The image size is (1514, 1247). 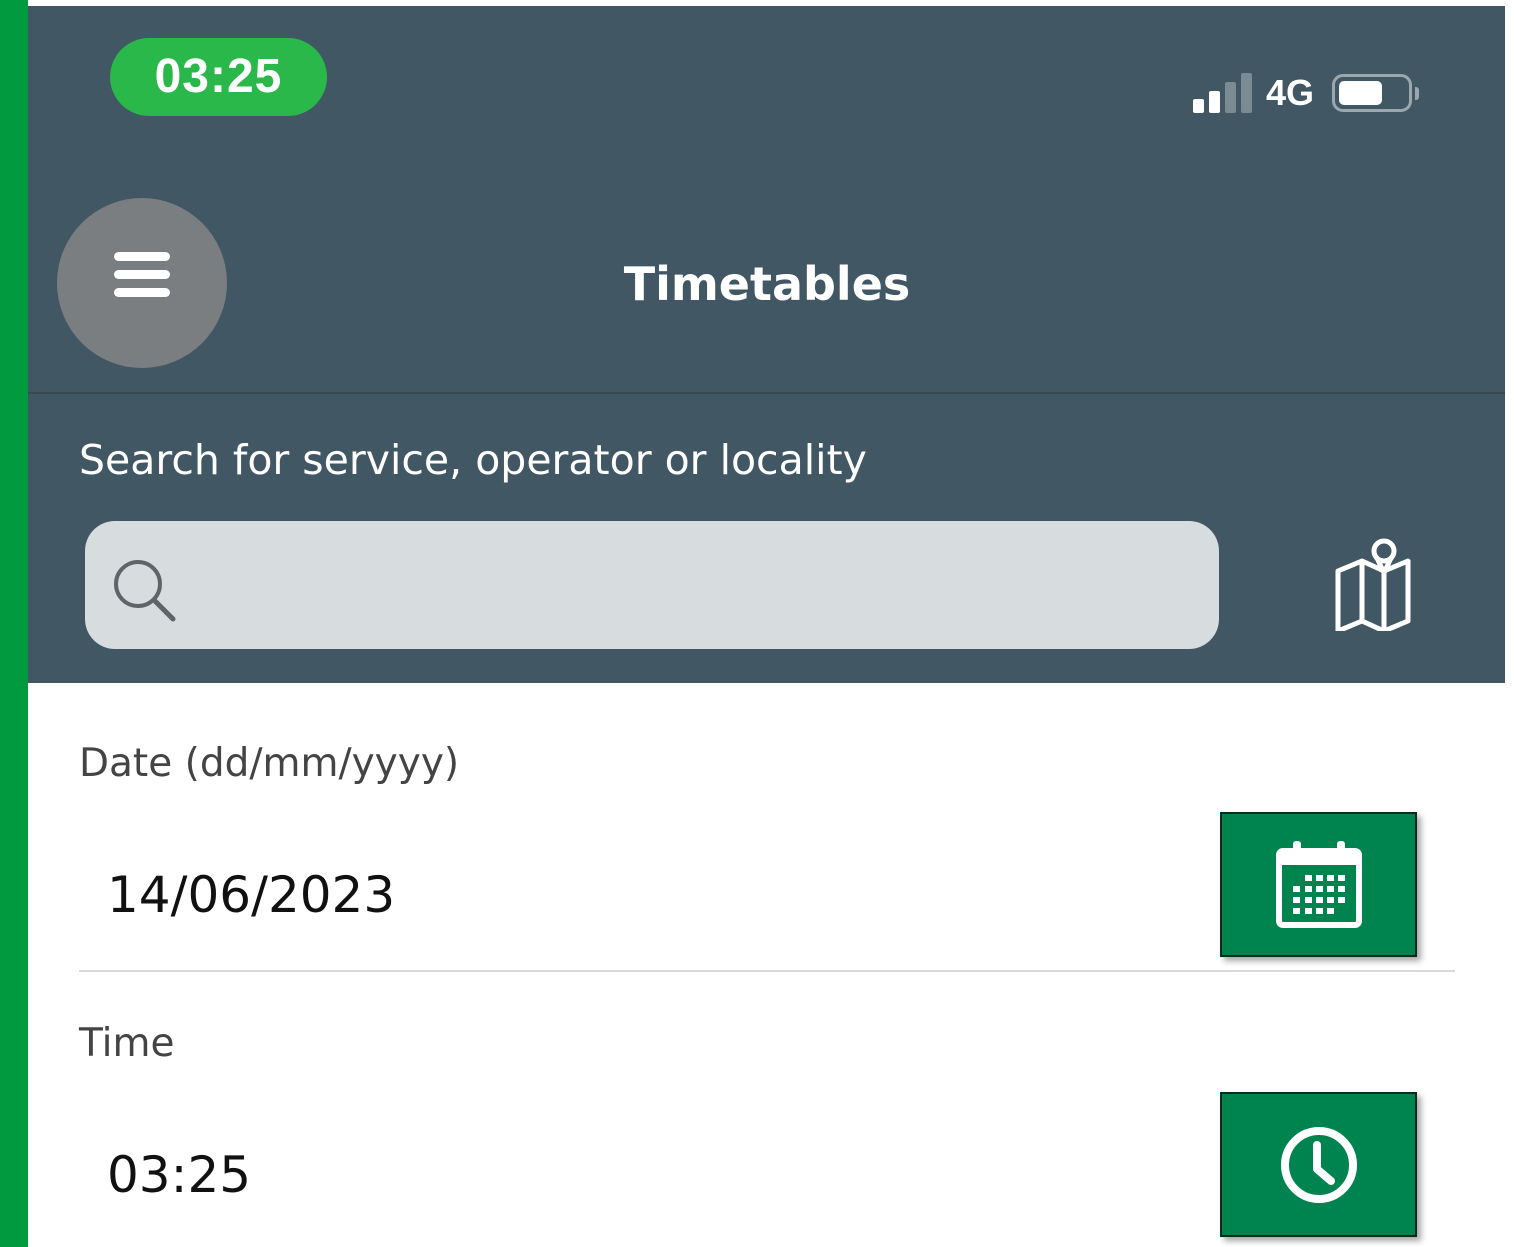 I want to click on clock-icon, so click(x=1318, y=1164).